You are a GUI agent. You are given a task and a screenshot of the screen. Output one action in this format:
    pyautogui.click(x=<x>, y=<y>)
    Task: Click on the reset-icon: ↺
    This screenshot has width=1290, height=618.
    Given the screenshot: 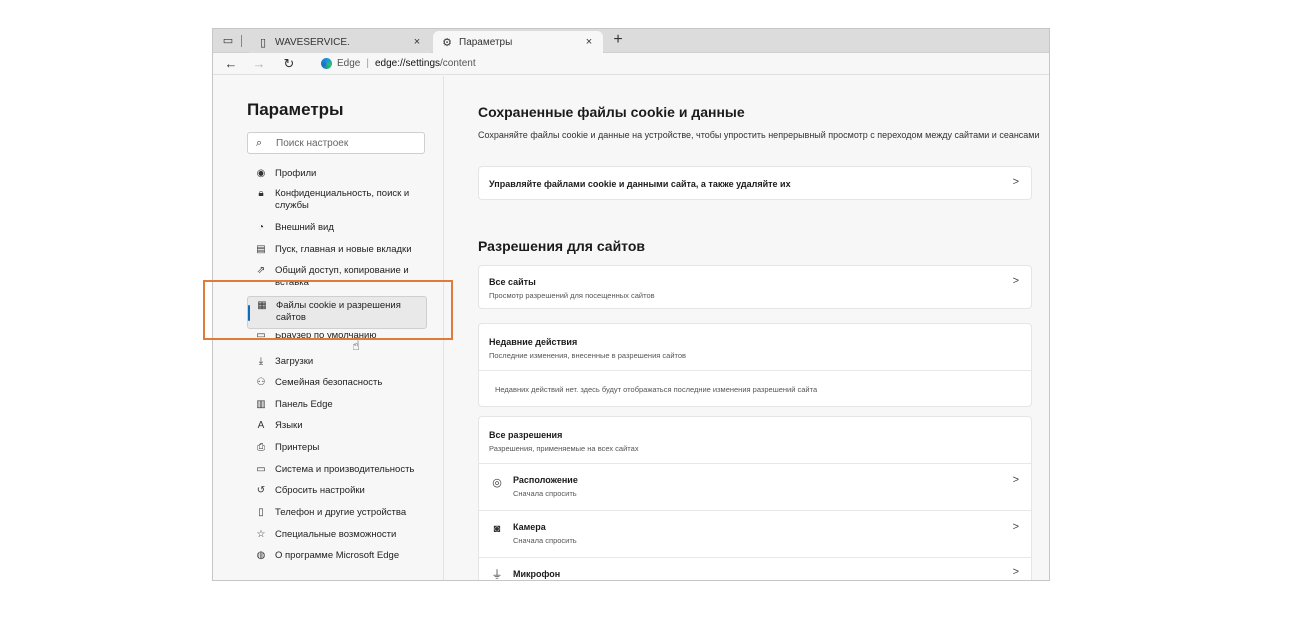 What is the action you would take?
    pyautogui.click(x=261, y=490)
    